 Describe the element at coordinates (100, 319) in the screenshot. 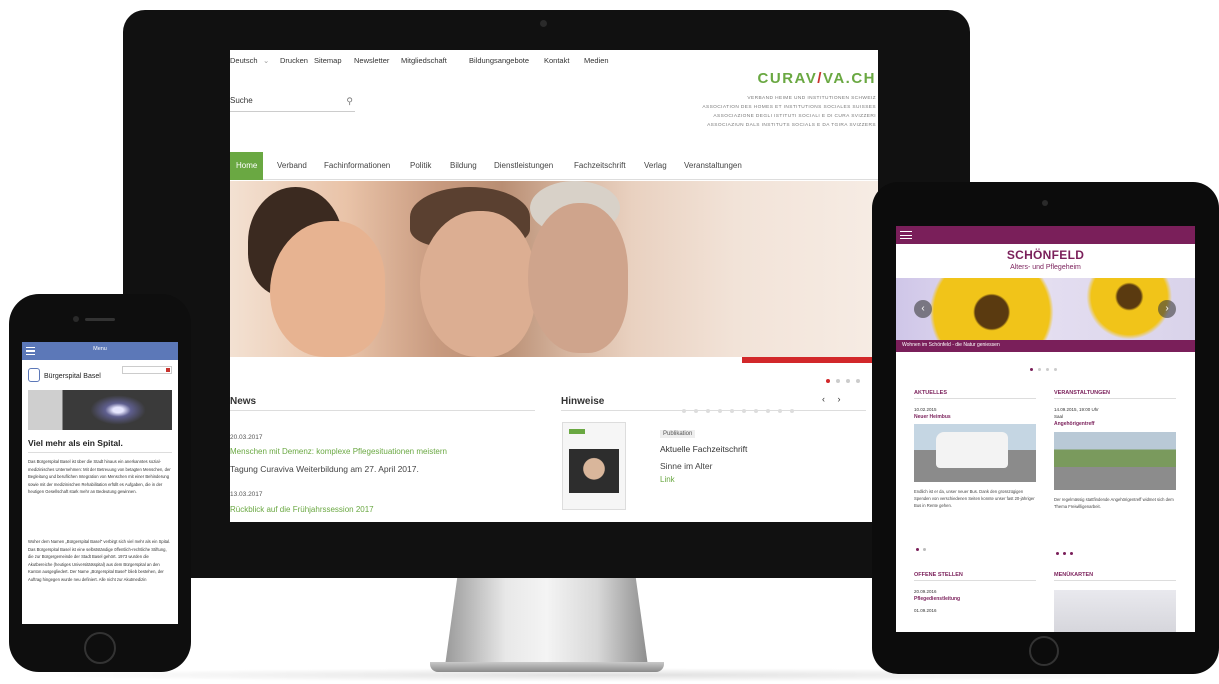

I see `phone-speaker` at that location.